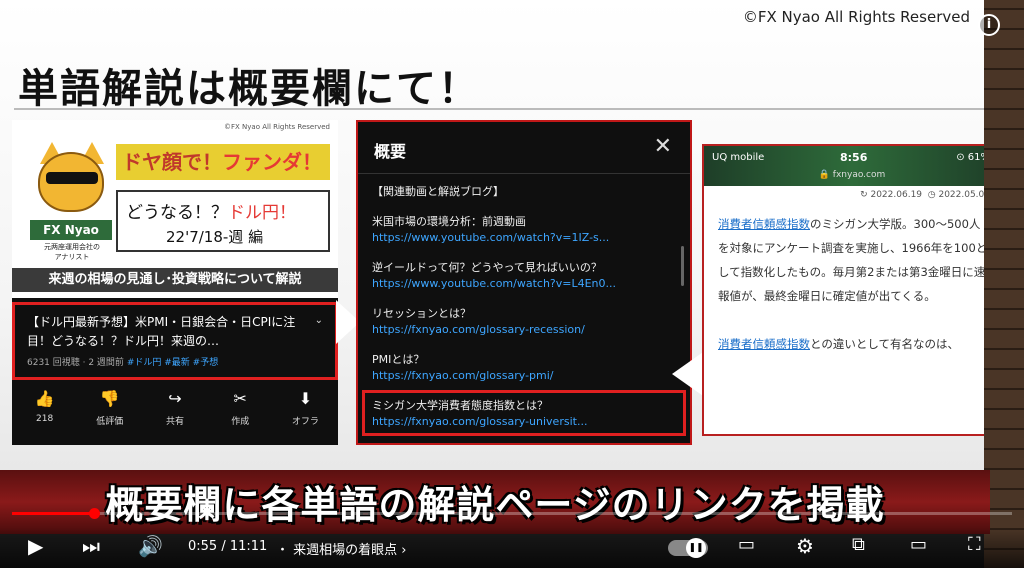 Image resolution: width=1024 pixels, height=568 pixels. Describe the element at coordinates (75, 363) in the screenshot. I see `view-count: 6231 回視聴 · 2 週間前` at that location.